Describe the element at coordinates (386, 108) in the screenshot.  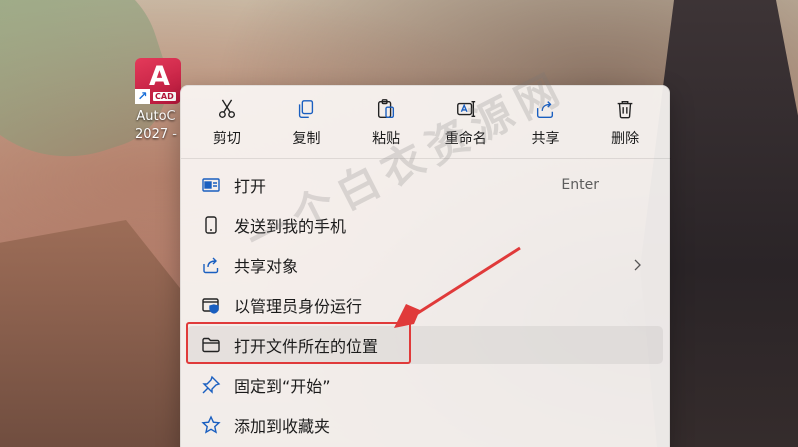
I see `paste-icon` at that location.